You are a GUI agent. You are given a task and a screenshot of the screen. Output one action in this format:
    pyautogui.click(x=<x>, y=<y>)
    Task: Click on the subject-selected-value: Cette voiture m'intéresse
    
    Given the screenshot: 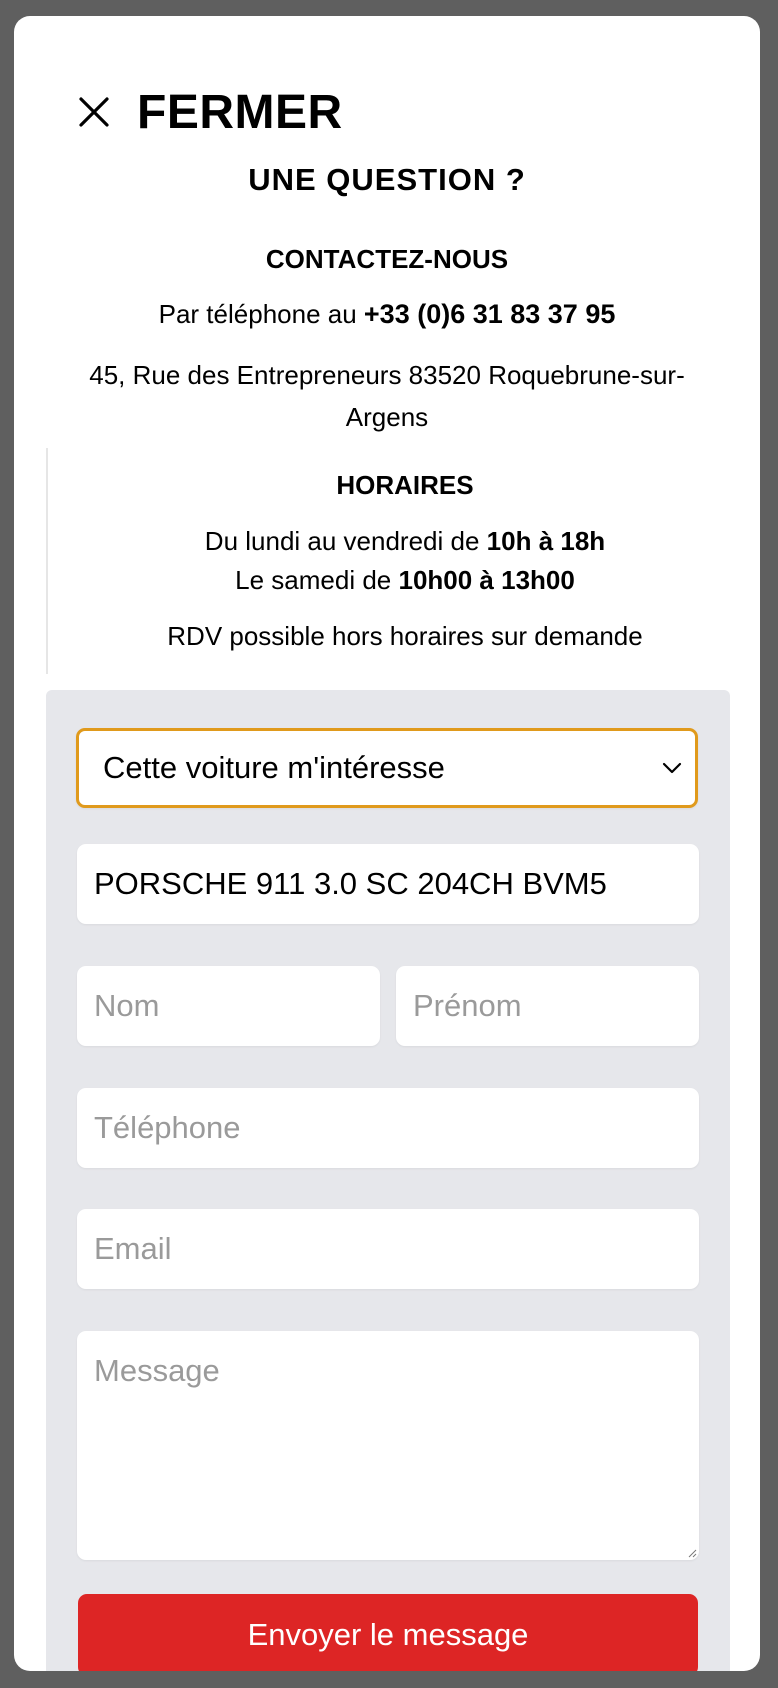 What is the action you would take?
    pyautogui.click(x=274, y=767)
    